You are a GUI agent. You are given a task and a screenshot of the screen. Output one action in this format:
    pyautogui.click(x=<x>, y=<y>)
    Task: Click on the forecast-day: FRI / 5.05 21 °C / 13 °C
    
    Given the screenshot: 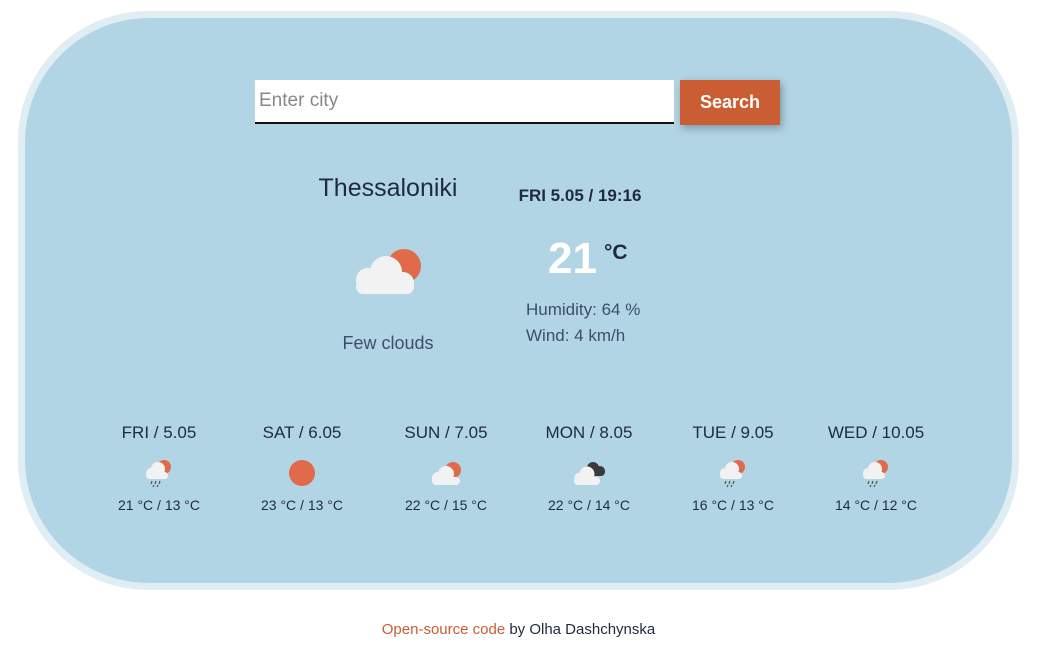 What is the action you would take?
    pyautogui.click(x=159, y=467)
    